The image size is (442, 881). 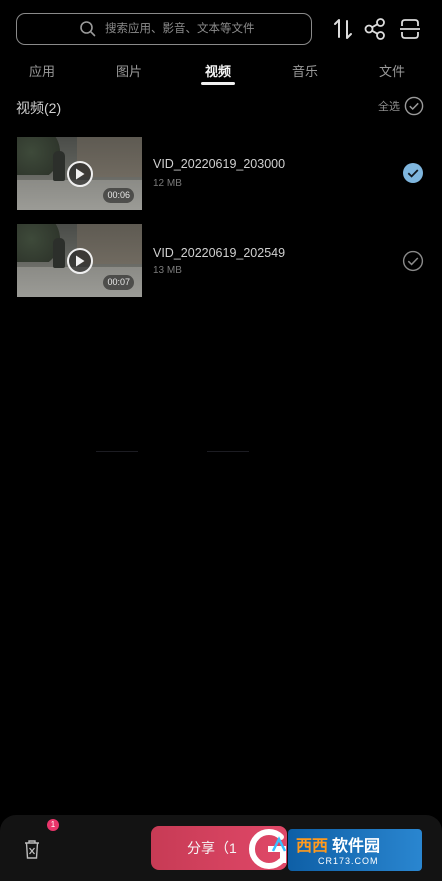 I want to click on active-tab-indicator, so click(x=218, y=83).